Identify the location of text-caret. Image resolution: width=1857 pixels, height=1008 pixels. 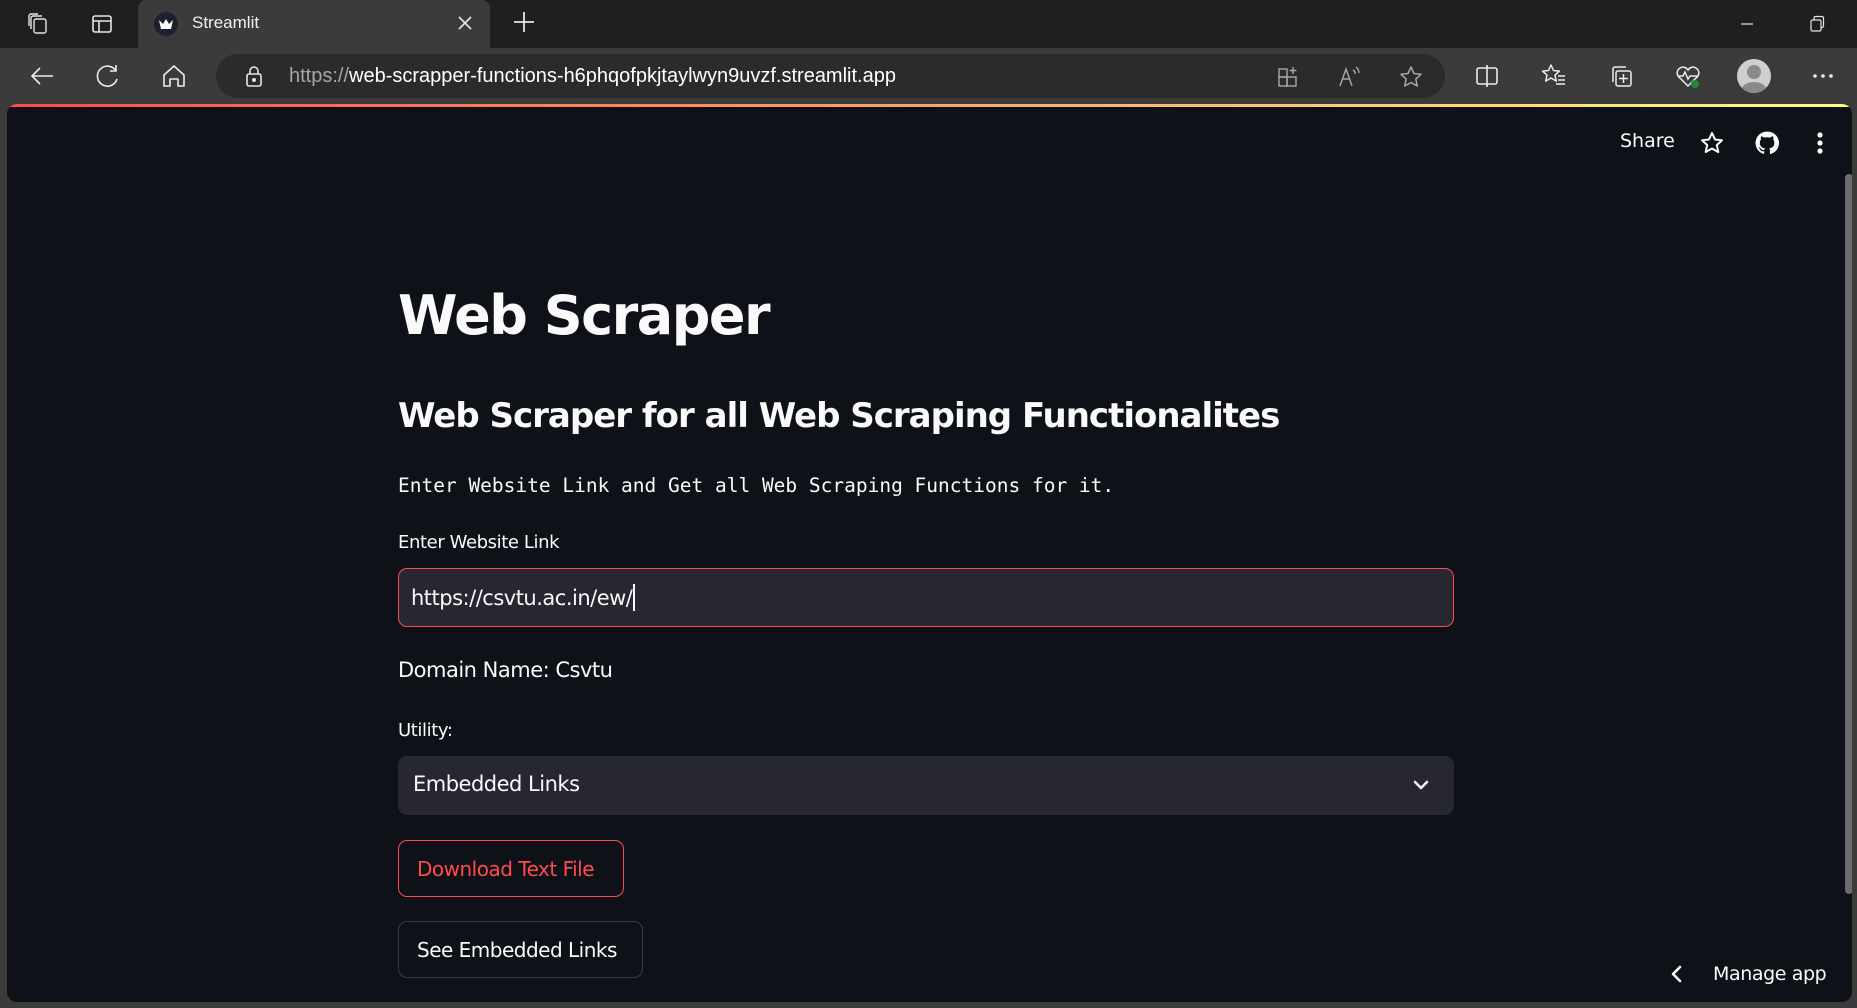
(634, 597).